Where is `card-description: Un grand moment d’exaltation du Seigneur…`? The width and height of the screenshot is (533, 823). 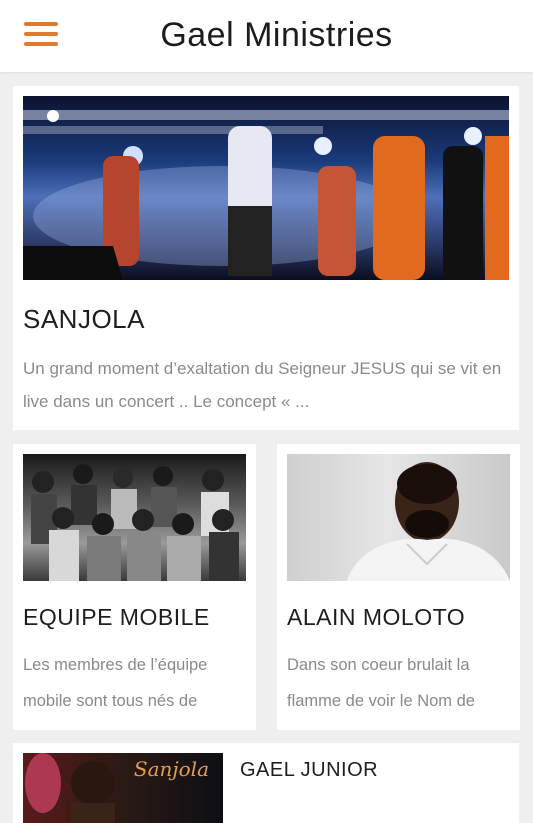 card-description: Un grand moment d’exaltation du Seigneur… is located at coordinates (262, 385).